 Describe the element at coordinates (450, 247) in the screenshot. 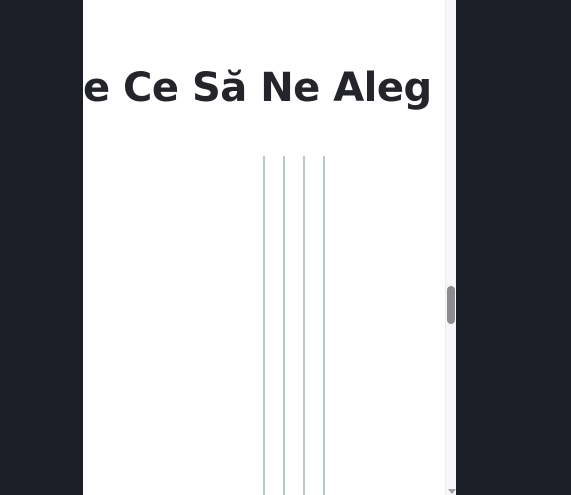

I see `vertical-scrollbar` at that location.